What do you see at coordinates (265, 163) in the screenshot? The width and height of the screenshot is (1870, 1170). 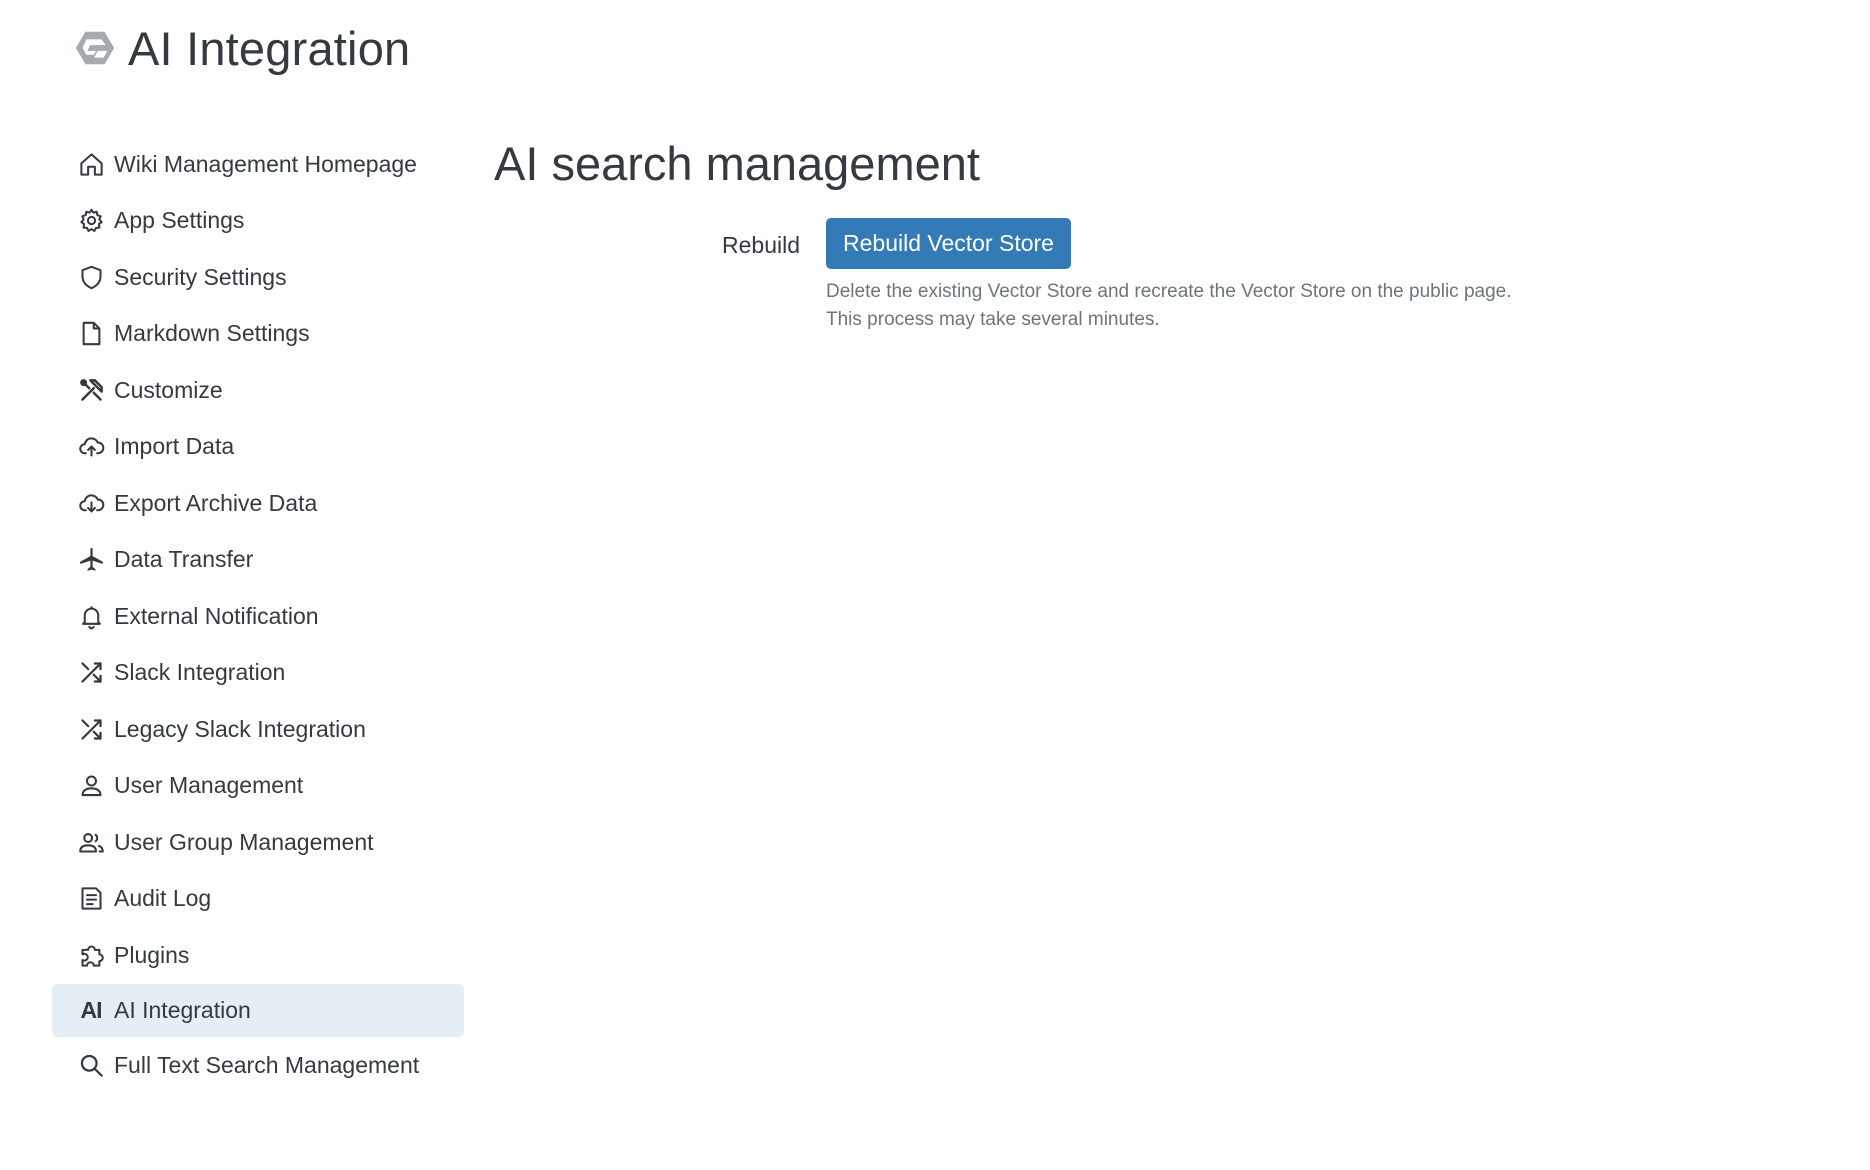 I see `sidebar-item-label: Wiki Management Homepage` at bounding box center [265, 163].